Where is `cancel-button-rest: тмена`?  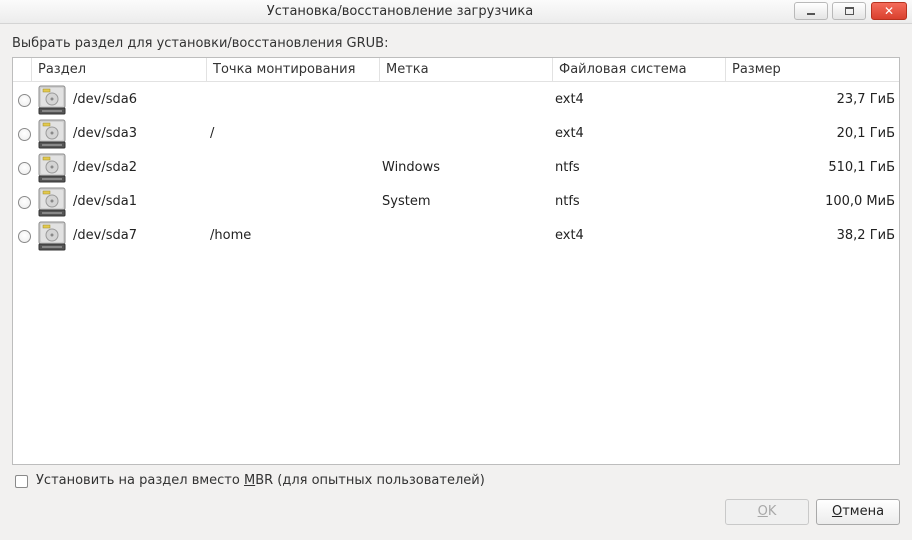
cancel-button-rest: тмена is located at coordinates (863, 511).